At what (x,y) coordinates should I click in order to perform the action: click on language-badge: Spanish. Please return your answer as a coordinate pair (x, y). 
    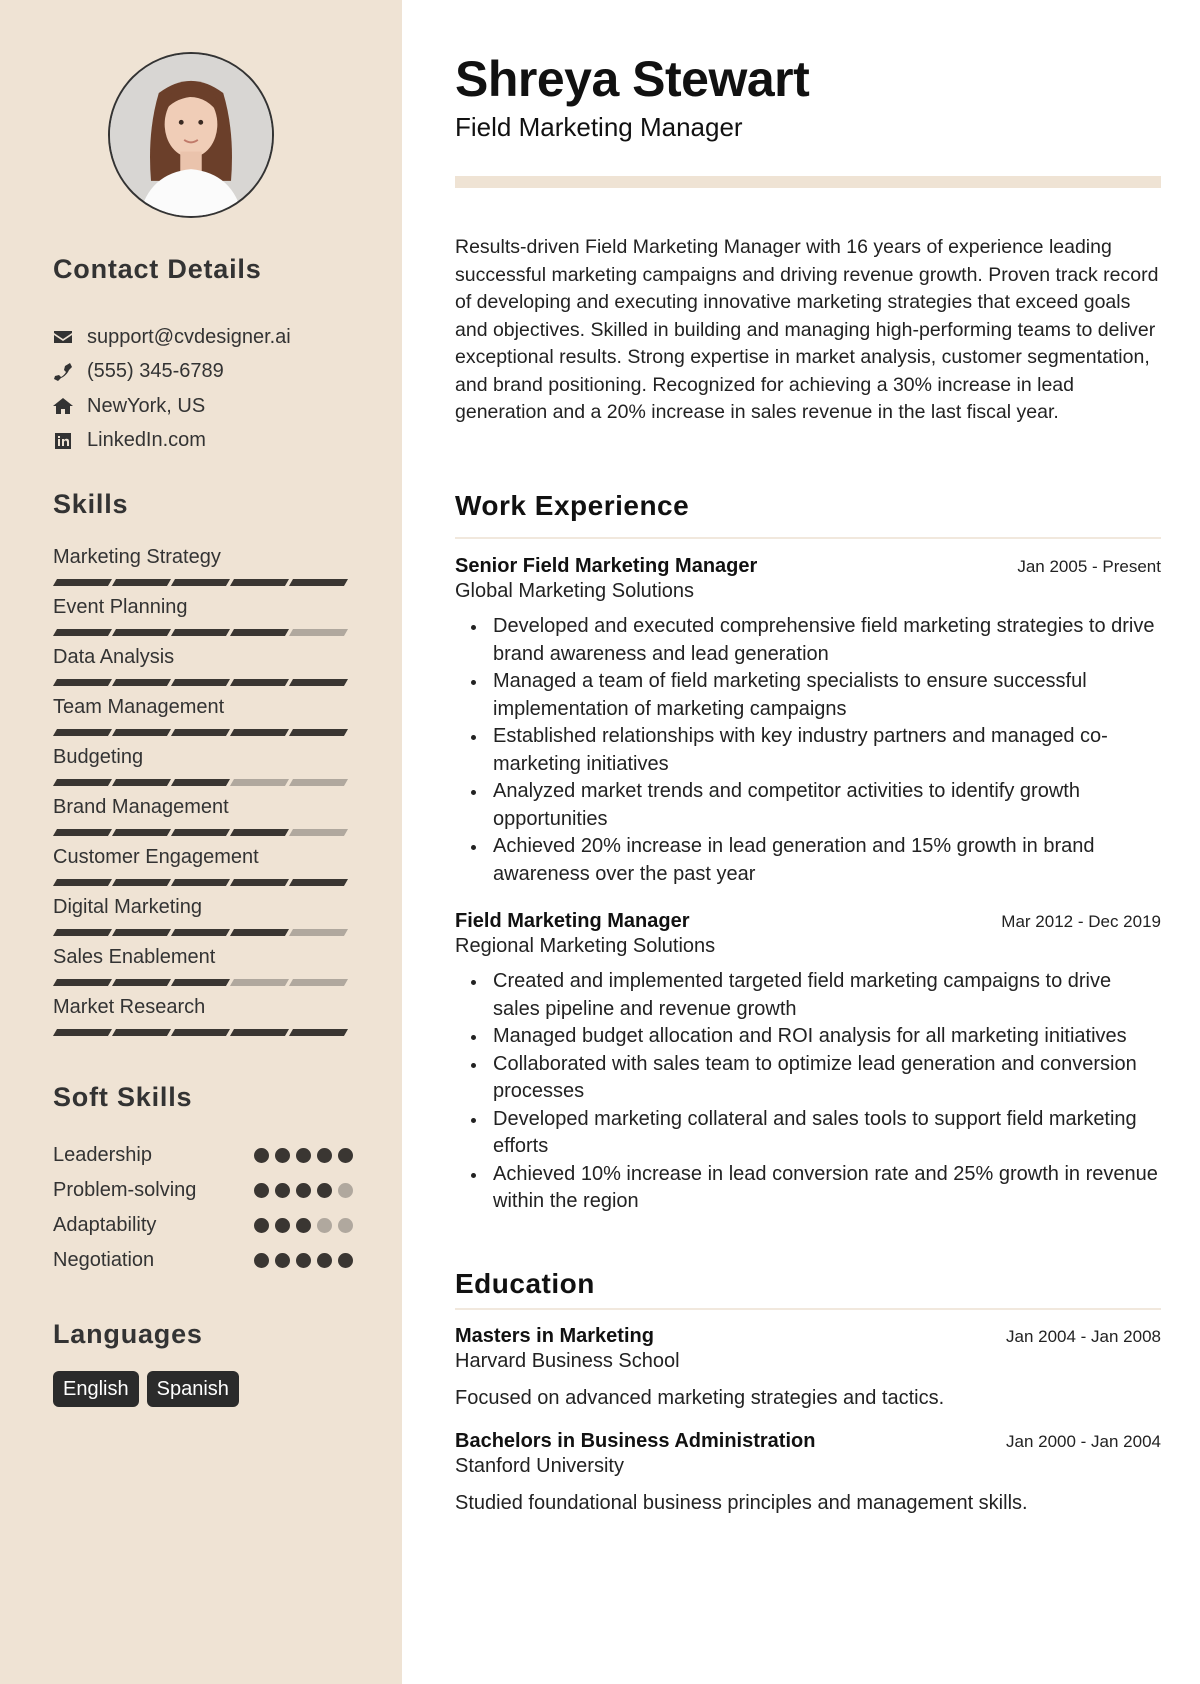
    Looking at the image, I should click on (192, 1389).